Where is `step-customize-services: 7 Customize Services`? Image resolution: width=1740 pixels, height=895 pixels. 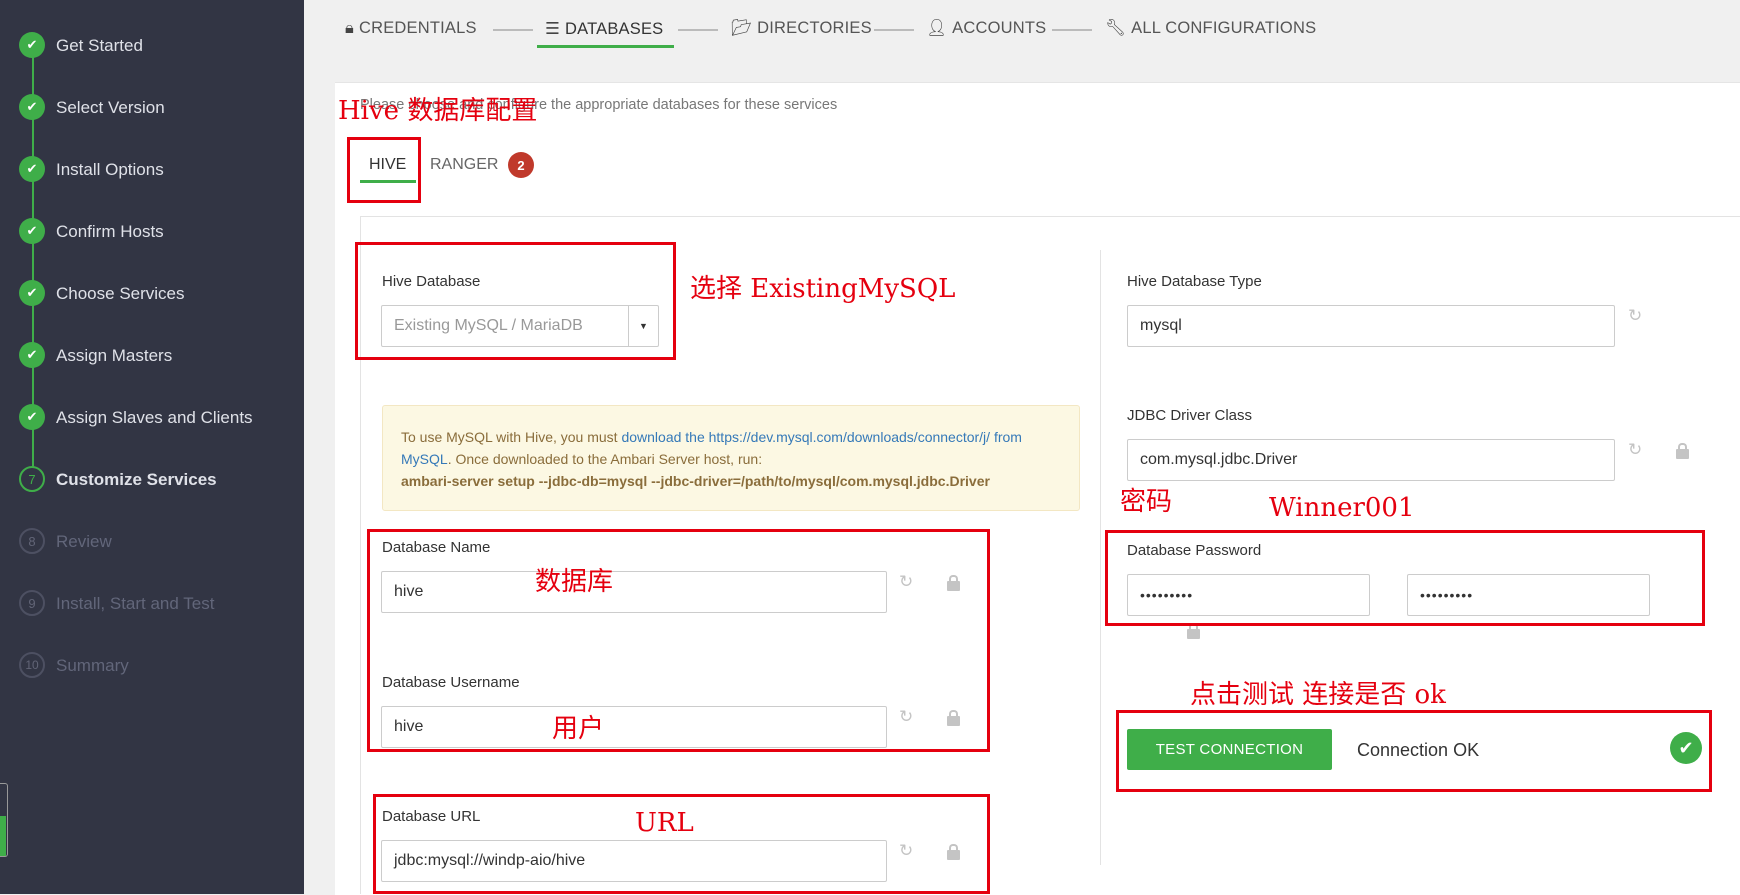 step-customize-services: 7 Customize Services is located at coordinates (152, 482).